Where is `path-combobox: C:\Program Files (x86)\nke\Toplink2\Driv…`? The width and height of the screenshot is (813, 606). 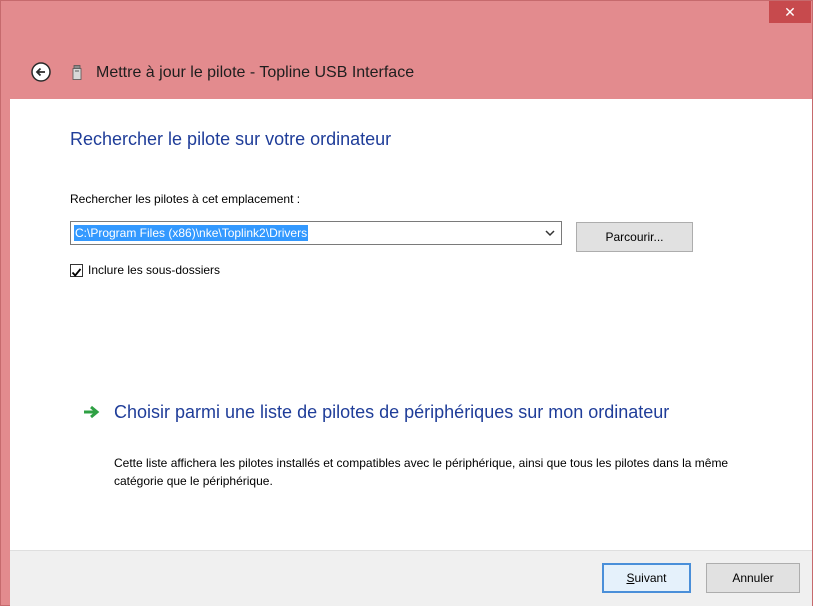
path-combobox: C:\Program Files (x86)\nke\Toplink2\Driv… is located at coordinates (316, 233).